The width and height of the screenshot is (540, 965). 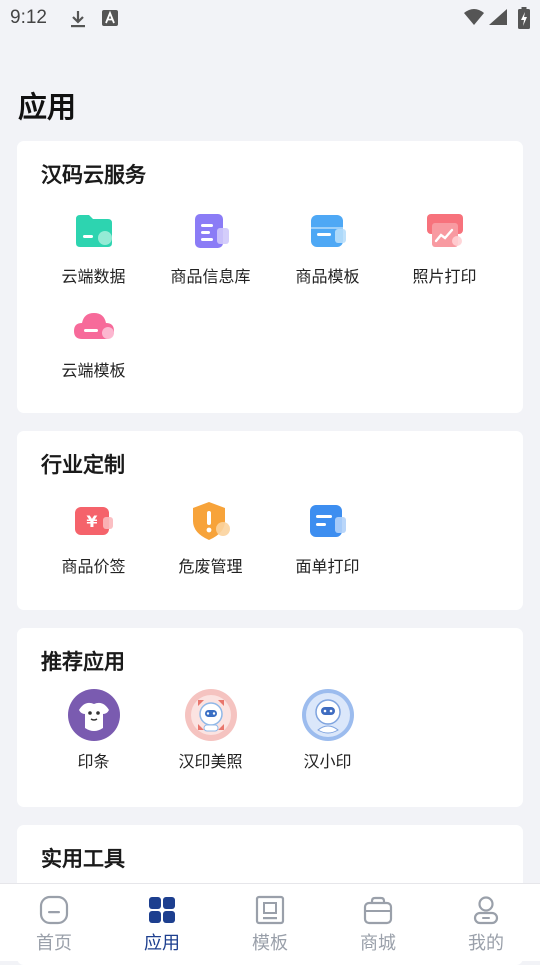 What do you see at coordinates (444, 254) in the screenshot?
I see `app-photo-print: 照片打印` at bounding box center [444, 254].